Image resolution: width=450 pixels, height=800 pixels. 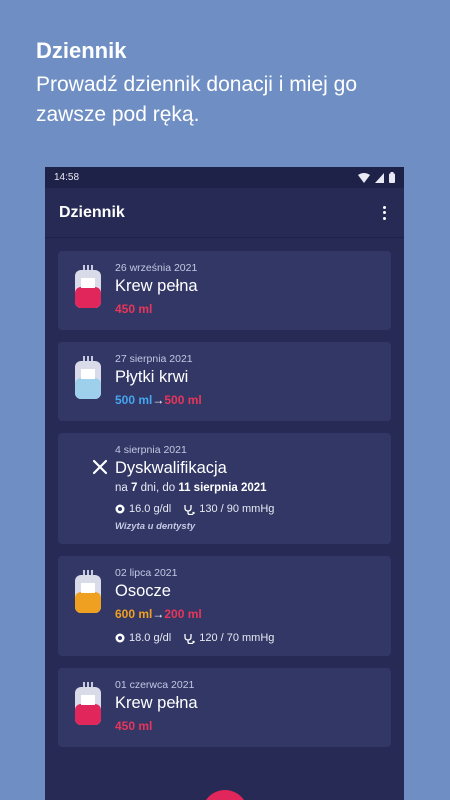 I want to click on entry-stats: 18.0 g/dl 120 / 70 mmHg, so click(x=248, y=638).